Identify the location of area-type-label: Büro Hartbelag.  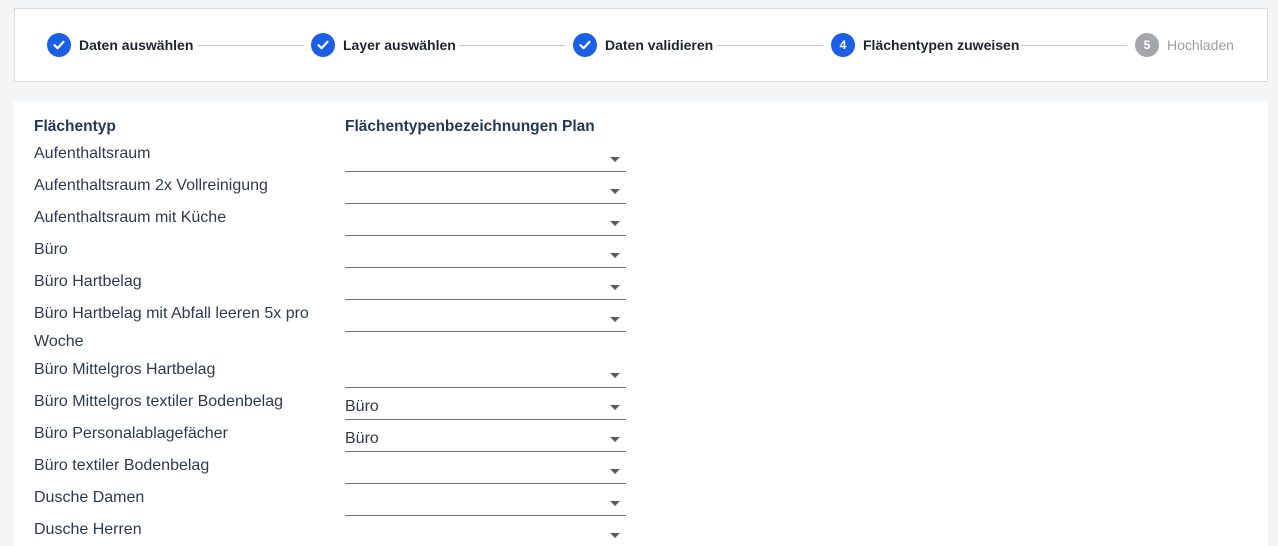
(88, 281).